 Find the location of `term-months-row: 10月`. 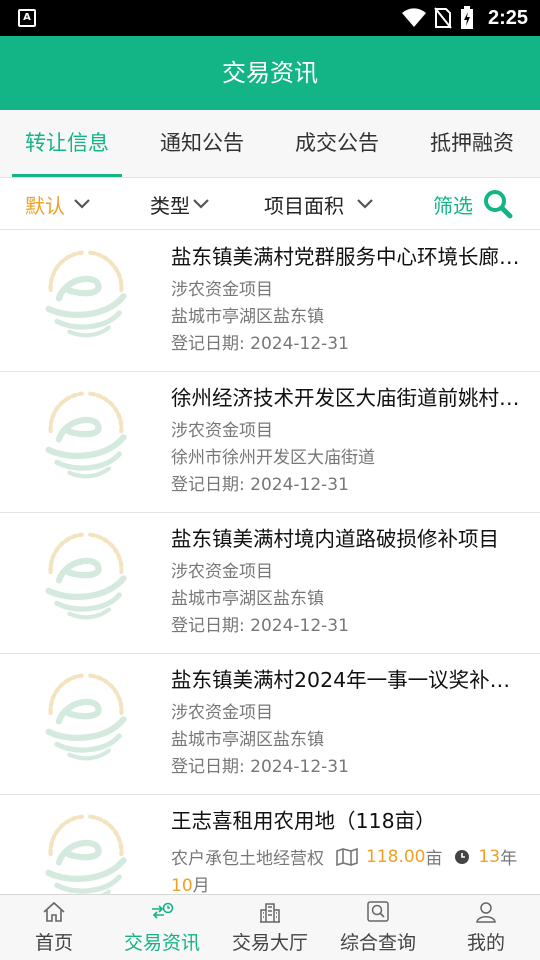

term-months-row: 10月 is located at coordinates (190, 882).